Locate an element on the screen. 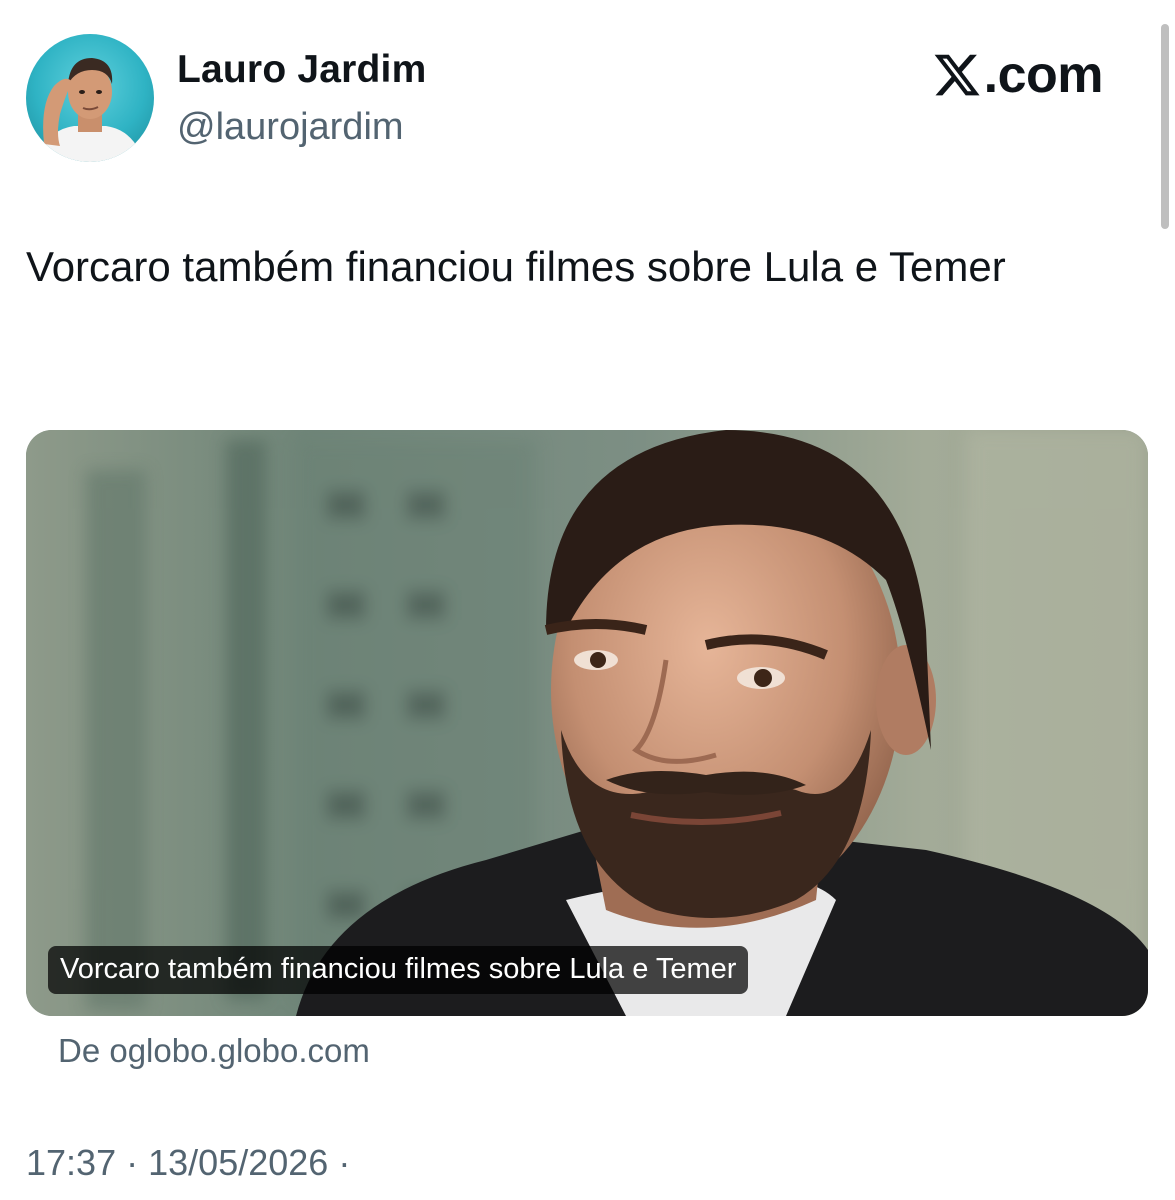 The image size is (1175, 1200). card-source: De oglobo.globo.com is located at coordinates (214, 1051).